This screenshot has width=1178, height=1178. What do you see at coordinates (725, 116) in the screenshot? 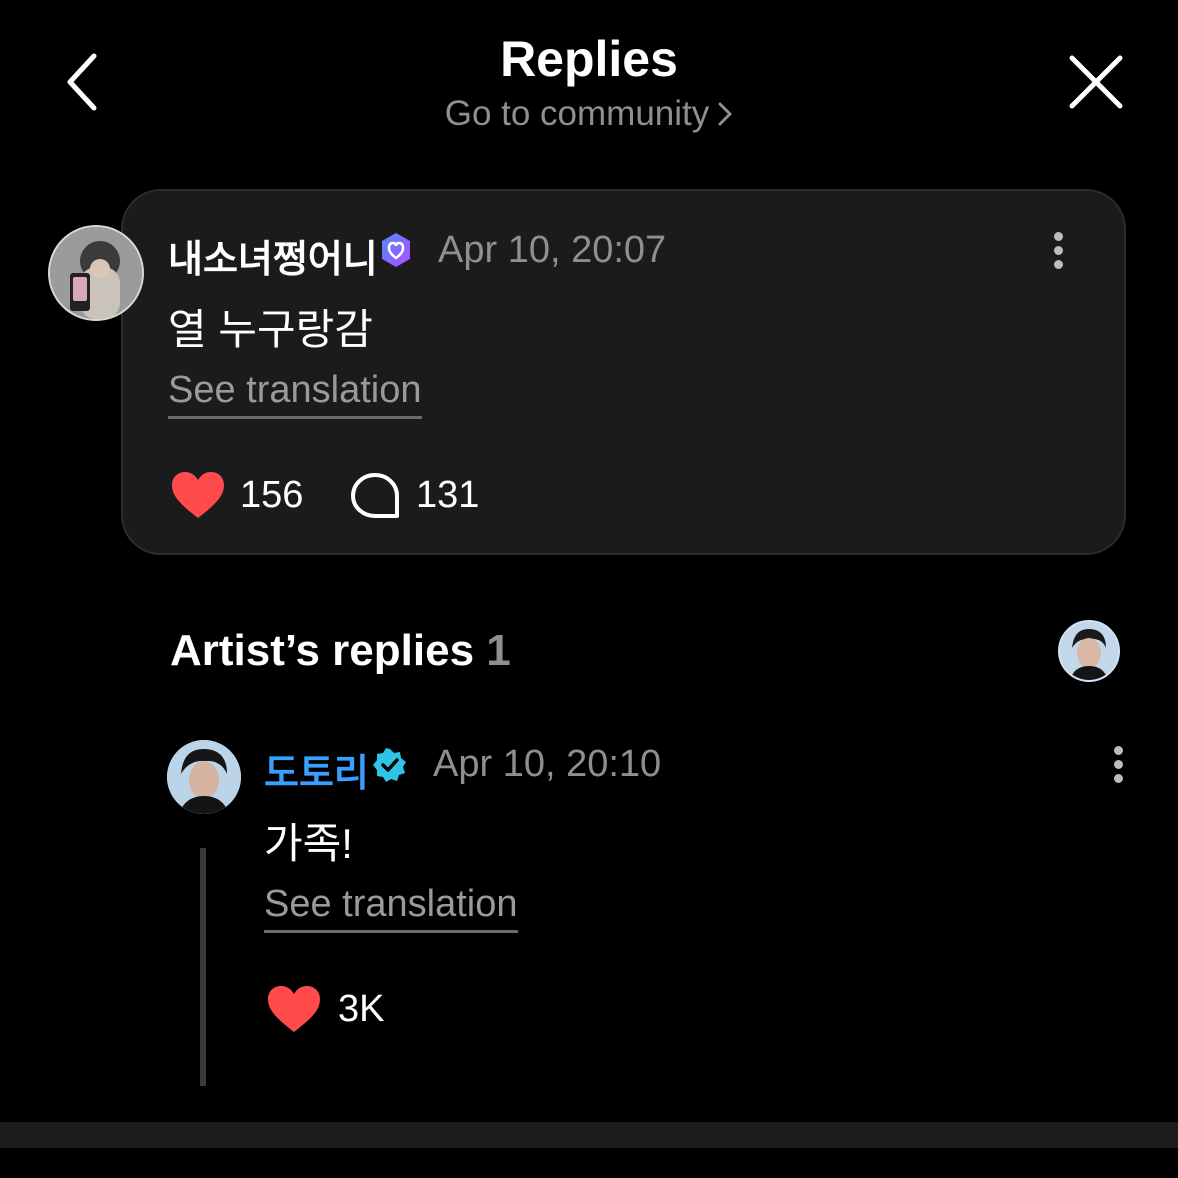
I see `chevron-right-icon` at bounding box center [725, 116].